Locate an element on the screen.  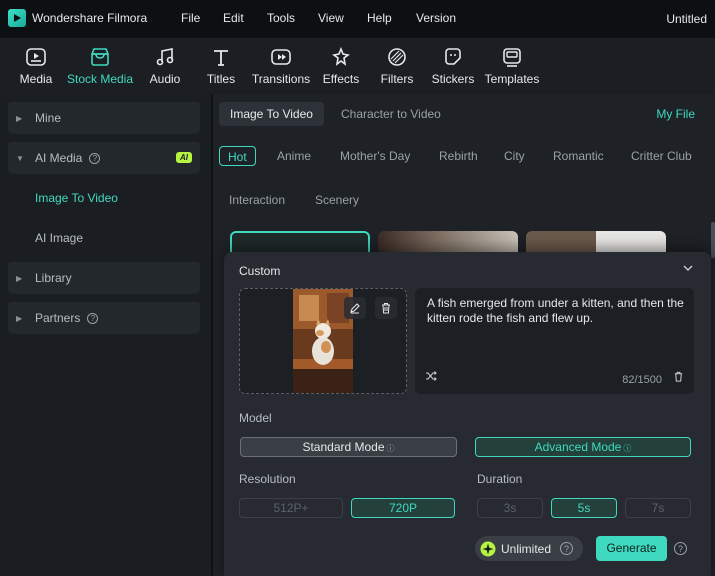
toolbar-label: Transitions is located at coordinates (281, 79).